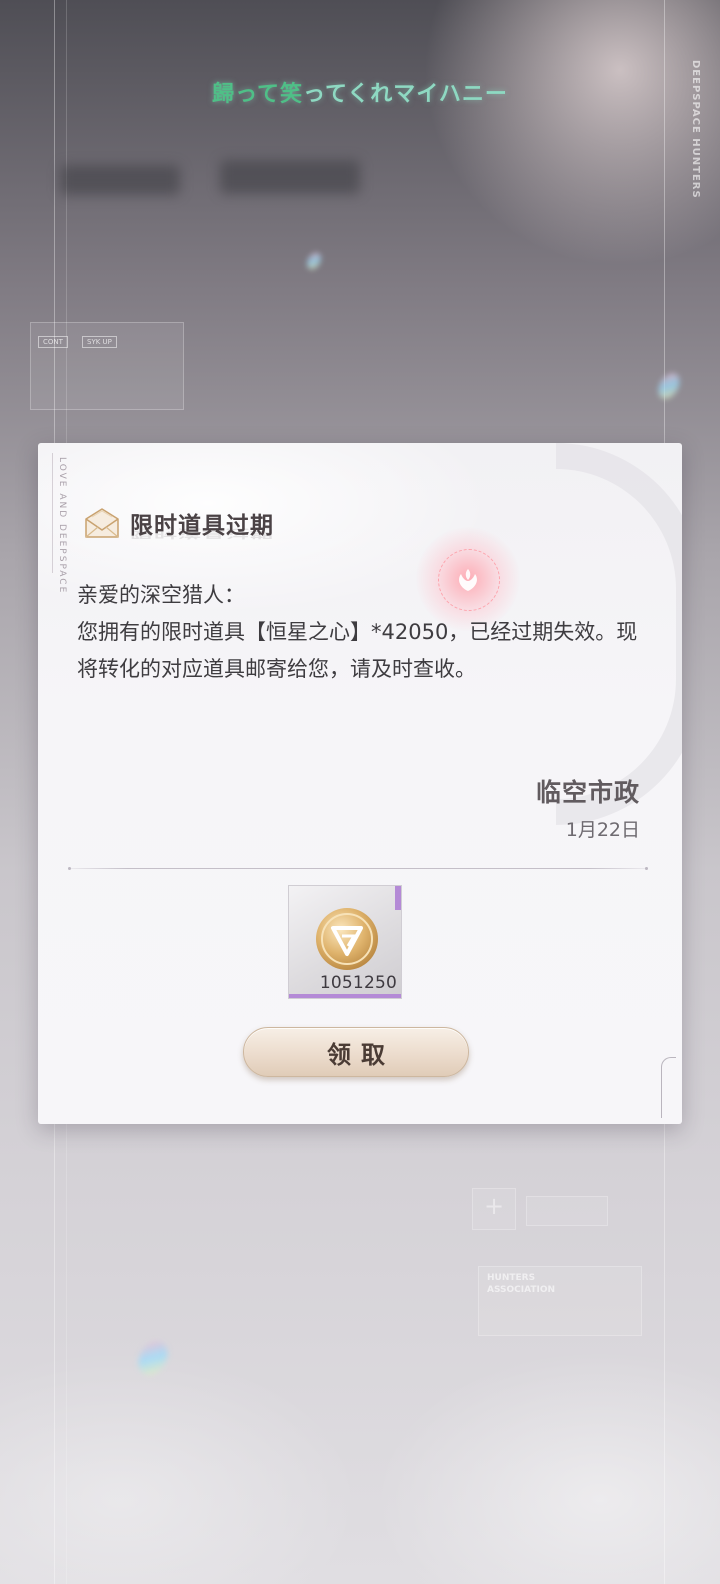 This screenshot has width=720, height=1584. I want to click on ghost-association-panel, so click(560, 1301).